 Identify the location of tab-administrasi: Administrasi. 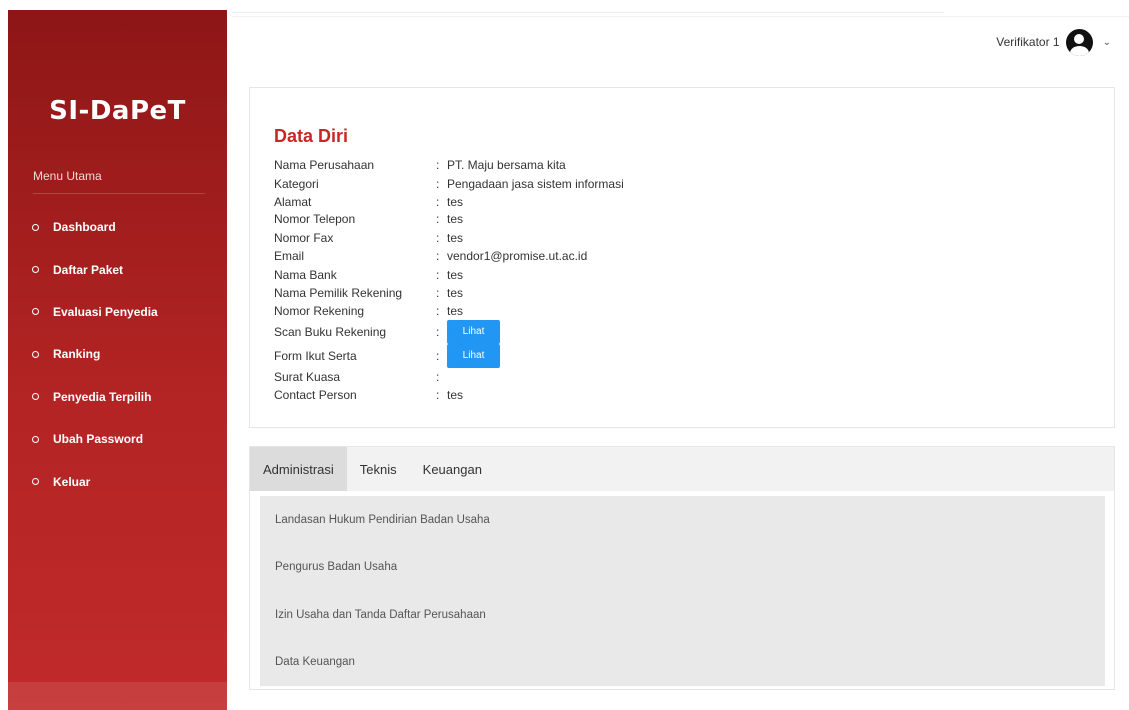
(298, 469).